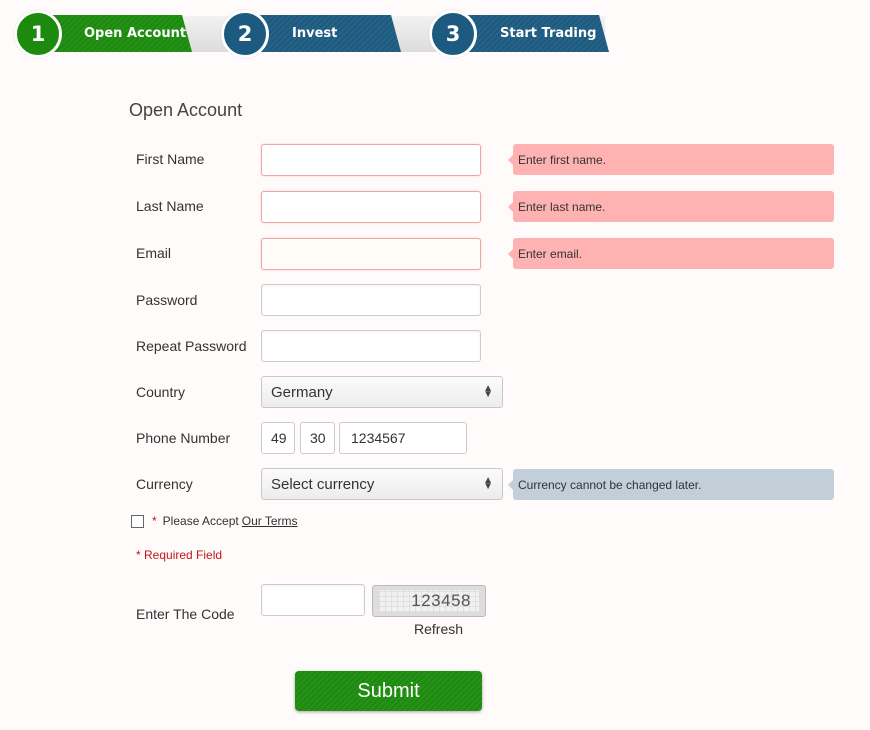  What do you see at coordinates (270, 521) in the screenshot?
I see `terms-link: Our Terms` at bounding box center [270, 521].